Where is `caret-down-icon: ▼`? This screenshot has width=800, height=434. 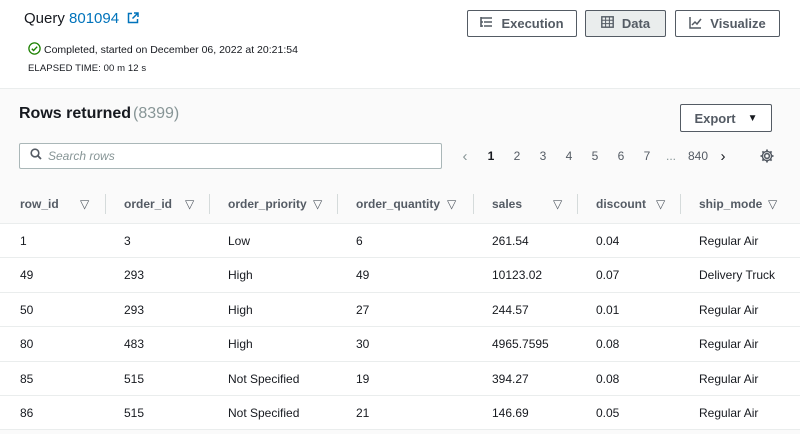 caret-down-icon: ▼ is located at coordinates (752, 118).